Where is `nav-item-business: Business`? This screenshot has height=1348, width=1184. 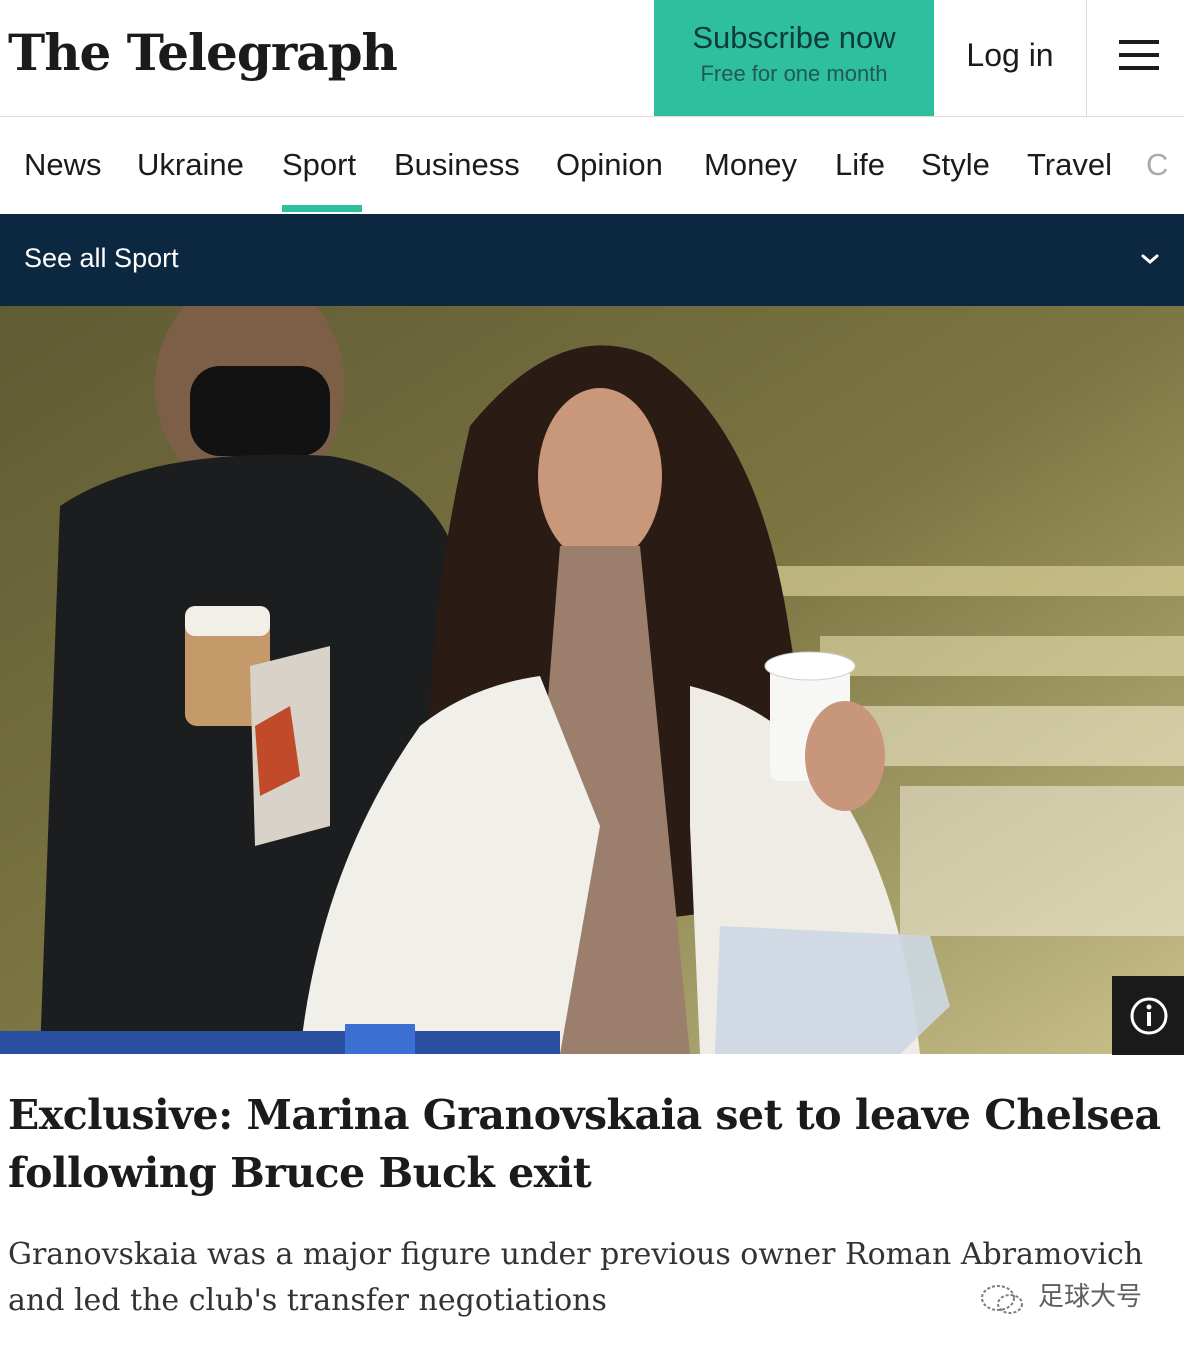 nav-item-business: Business is located at coordinates (457, 165).